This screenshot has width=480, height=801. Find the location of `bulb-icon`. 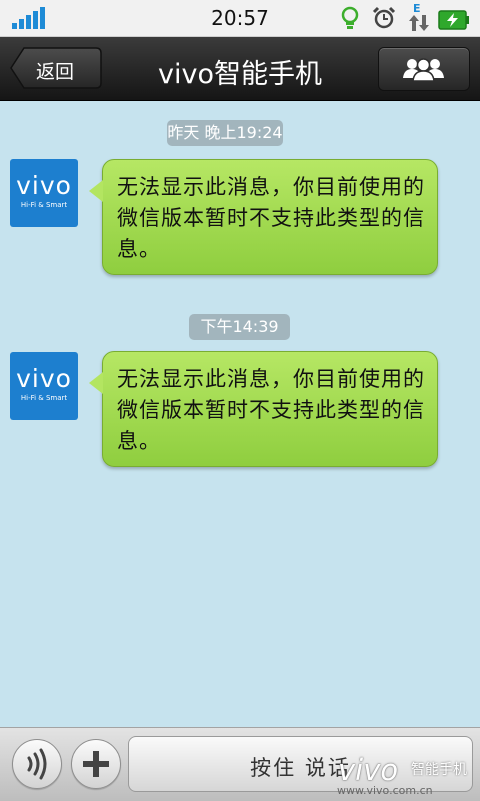

bulb-icon is located at coordinates (350, 17).